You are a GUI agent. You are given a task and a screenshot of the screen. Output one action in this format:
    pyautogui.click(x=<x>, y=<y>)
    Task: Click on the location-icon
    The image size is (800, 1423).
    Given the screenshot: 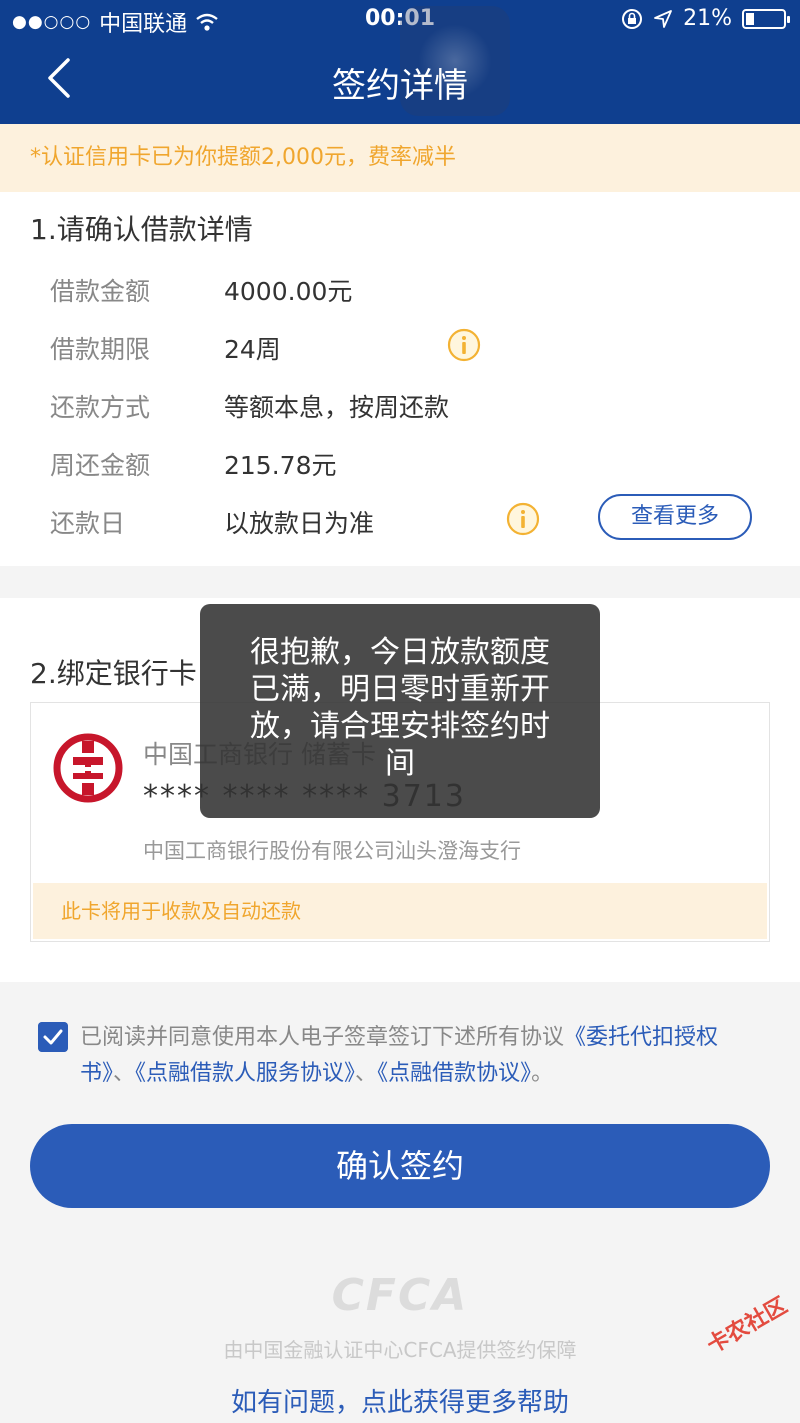 What is the action you would take?
    pyautogui.click(x=663, y=18)
    